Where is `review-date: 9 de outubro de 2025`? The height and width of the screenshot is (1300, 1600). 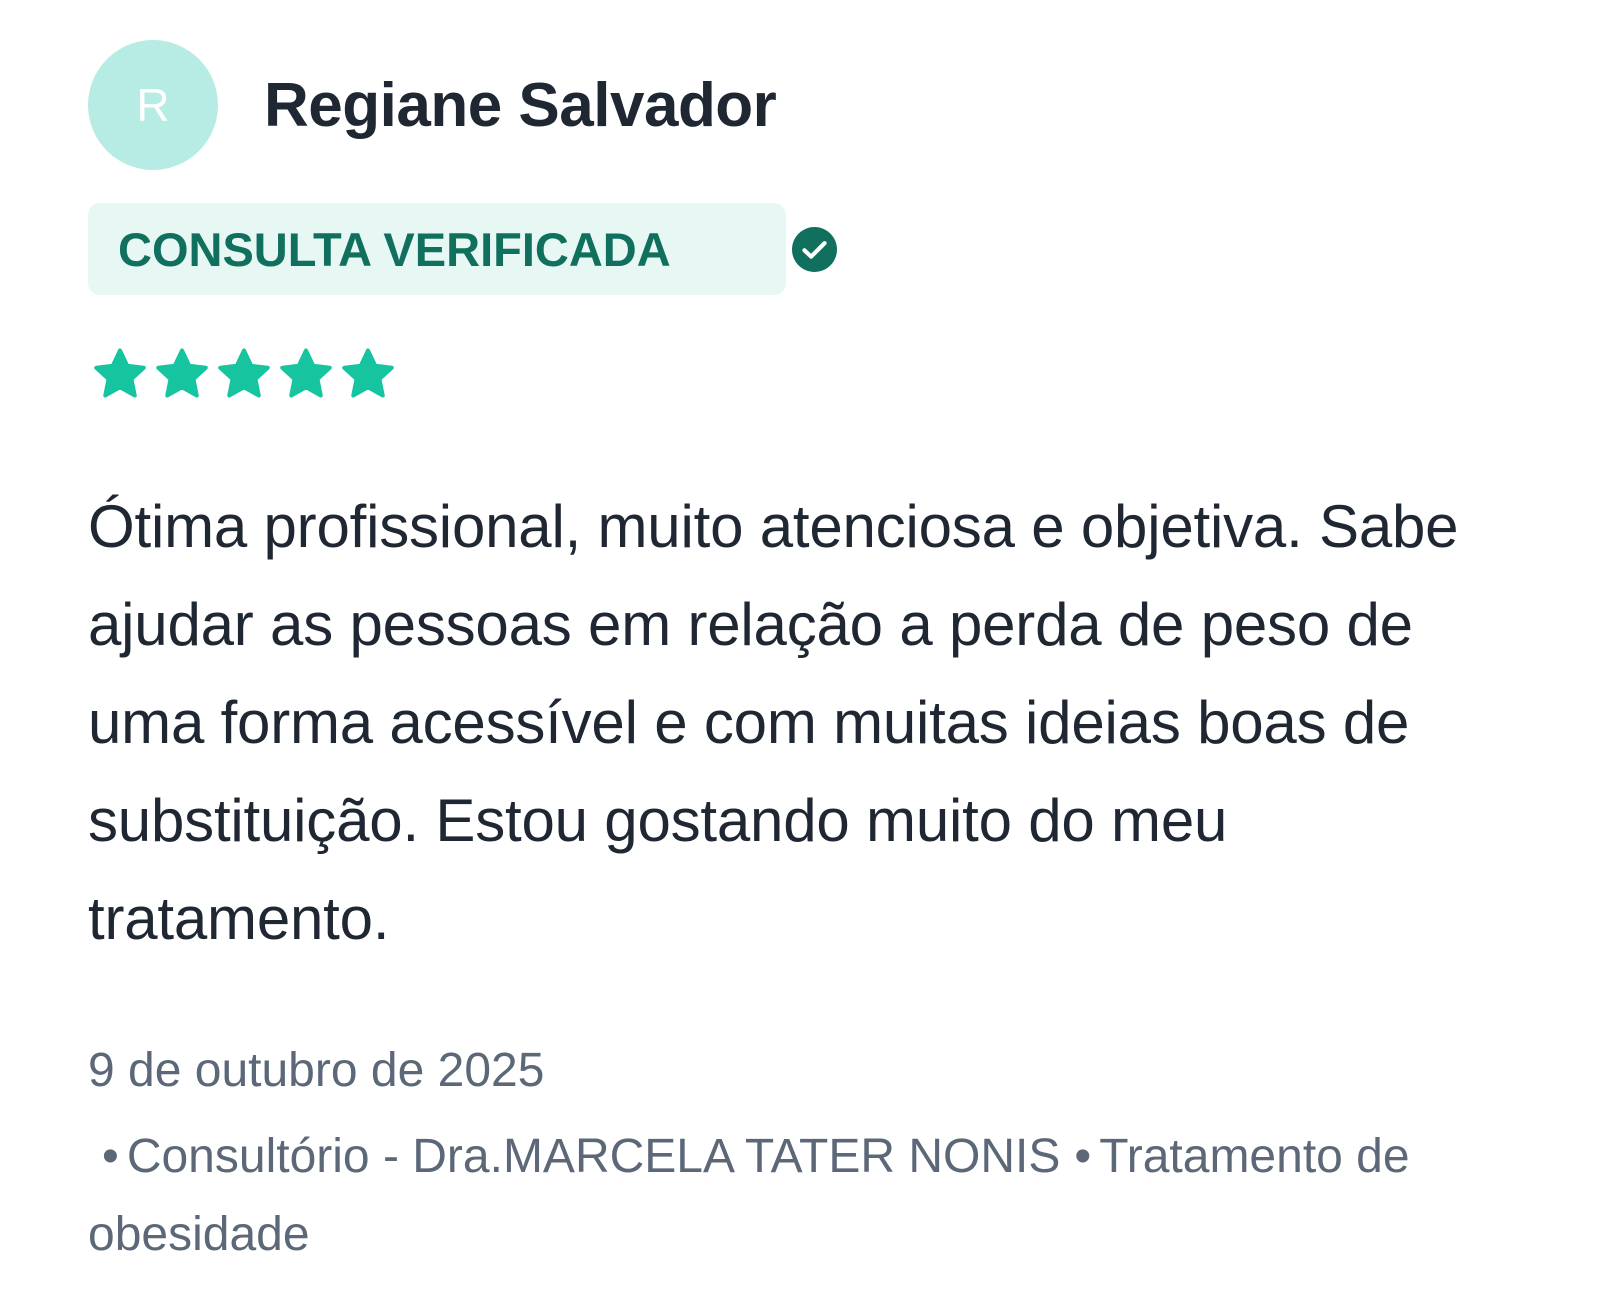 review-date: 9 de outubro de 2025 is located at coordinates (316, 1070).